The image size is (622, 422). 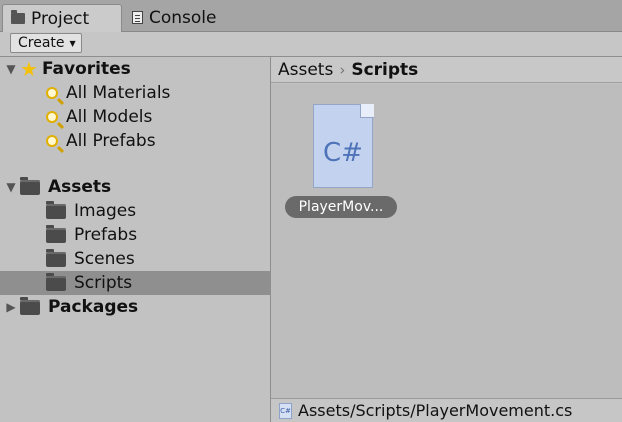 I want to click on tree-item-label: Prefabs, so click(x=106, y=235).